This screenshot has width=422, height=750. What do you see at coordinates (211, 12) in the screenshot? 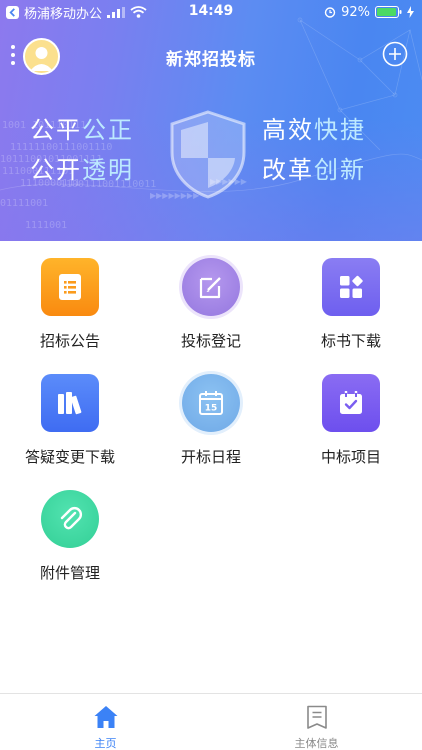
I see `status-bar: 杨浦移动办公 14:49 92%` at bounding box center [211, 12].